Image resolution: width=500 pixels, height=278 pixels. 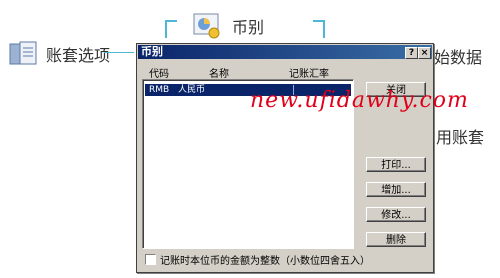 What do you see at coordinates (248, 27) in the screenshot?
I see `node-label-currency: 币别` at bounding box center [248, 27].